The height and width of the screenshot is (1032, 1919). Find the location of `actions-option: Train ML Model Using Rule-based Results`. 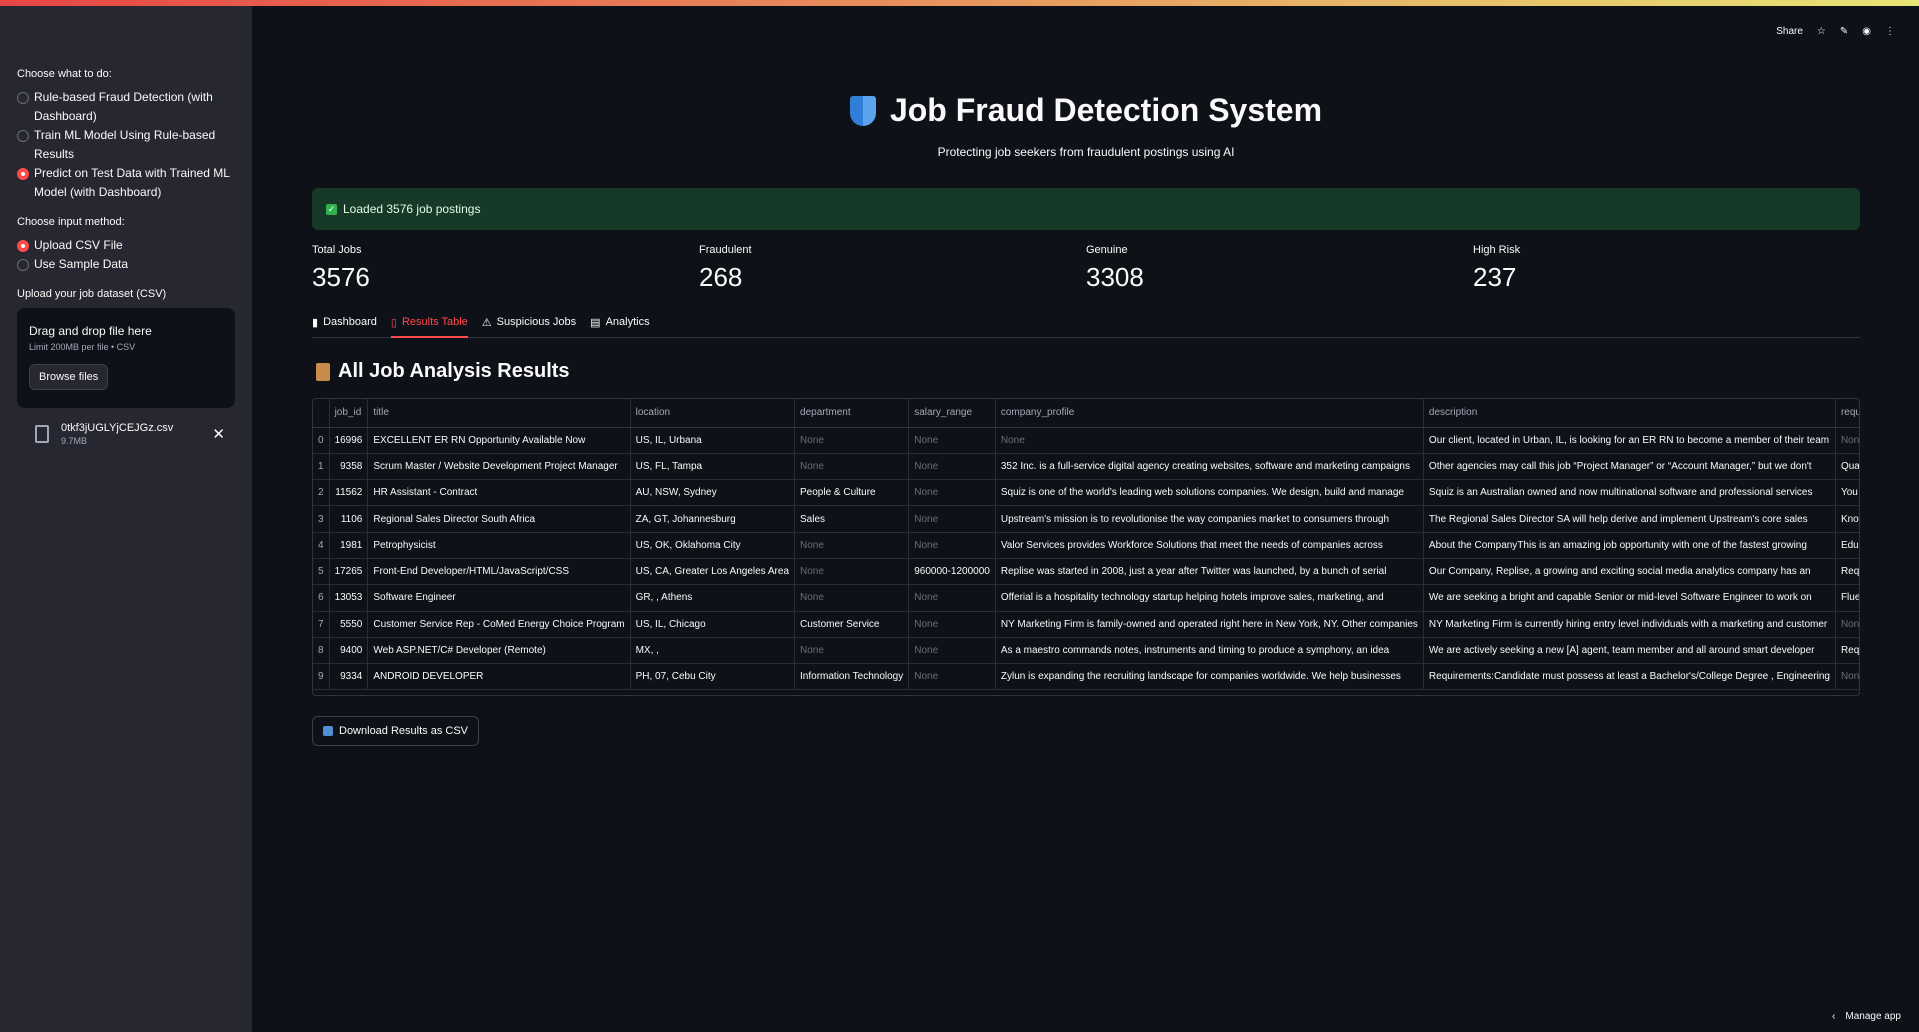

actions-option: Train ML Model Using Rule-based Results is located at coordinates (126, 145).